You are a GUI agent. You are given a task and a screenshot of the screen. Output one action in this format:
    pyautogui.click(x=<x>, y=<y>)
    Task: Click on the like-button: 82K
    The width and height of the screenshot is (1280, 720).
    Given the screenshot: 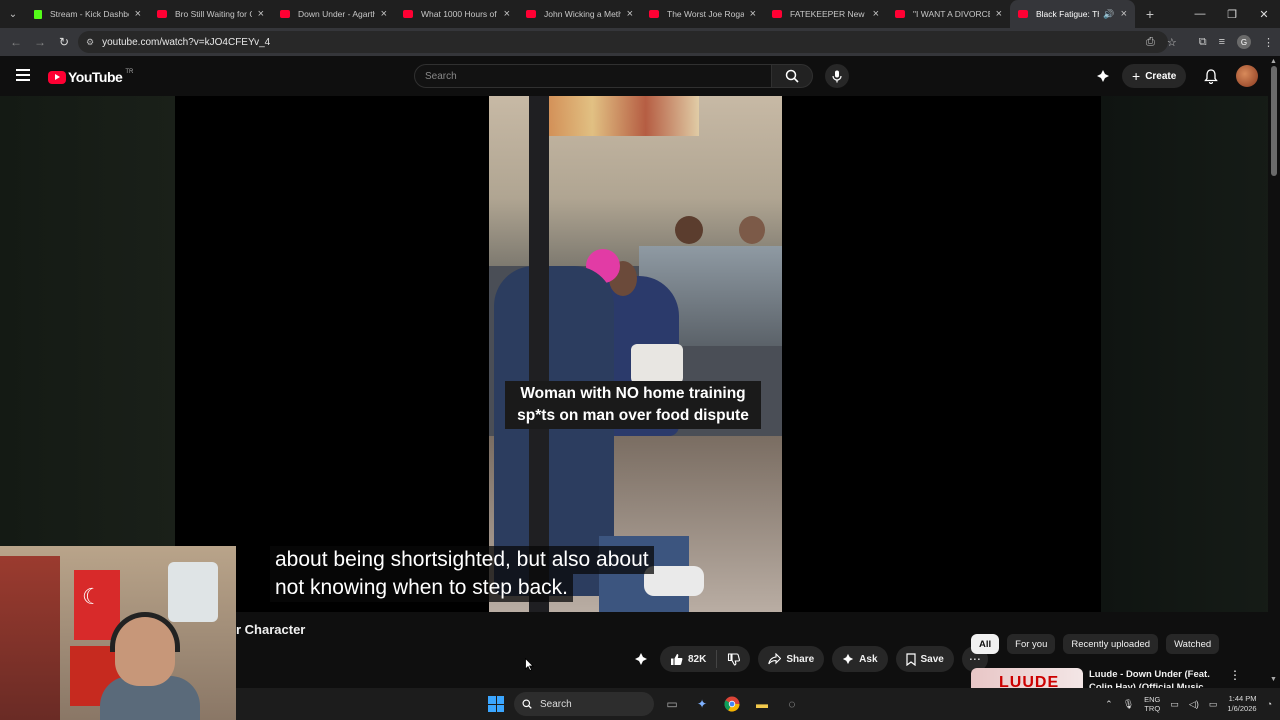 What is the action you would take?
    pyautogui.click(x=689, y=659)
    